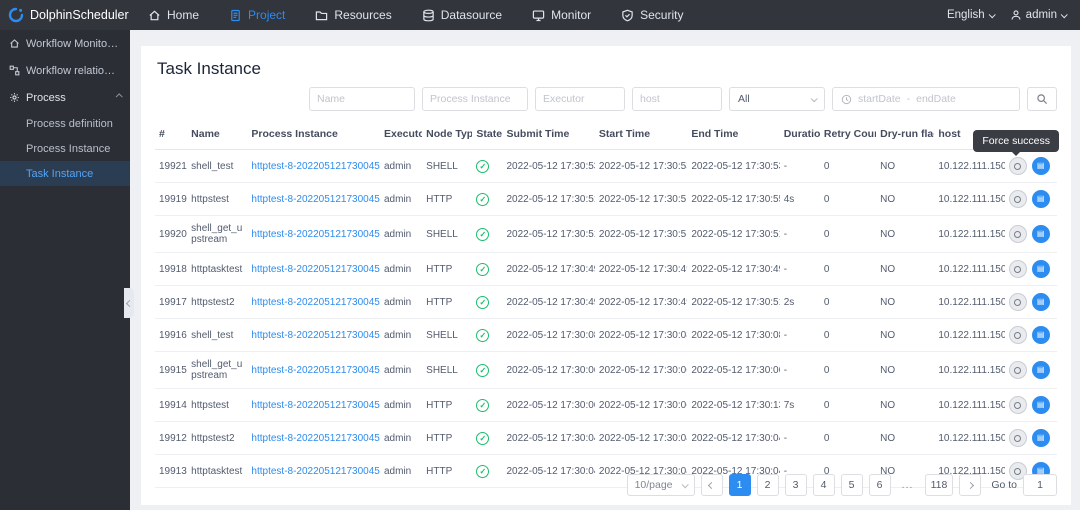 The height and width of the screenshot is (510, 1080). I want to click on user-menu: admin, so click(1039, 15).